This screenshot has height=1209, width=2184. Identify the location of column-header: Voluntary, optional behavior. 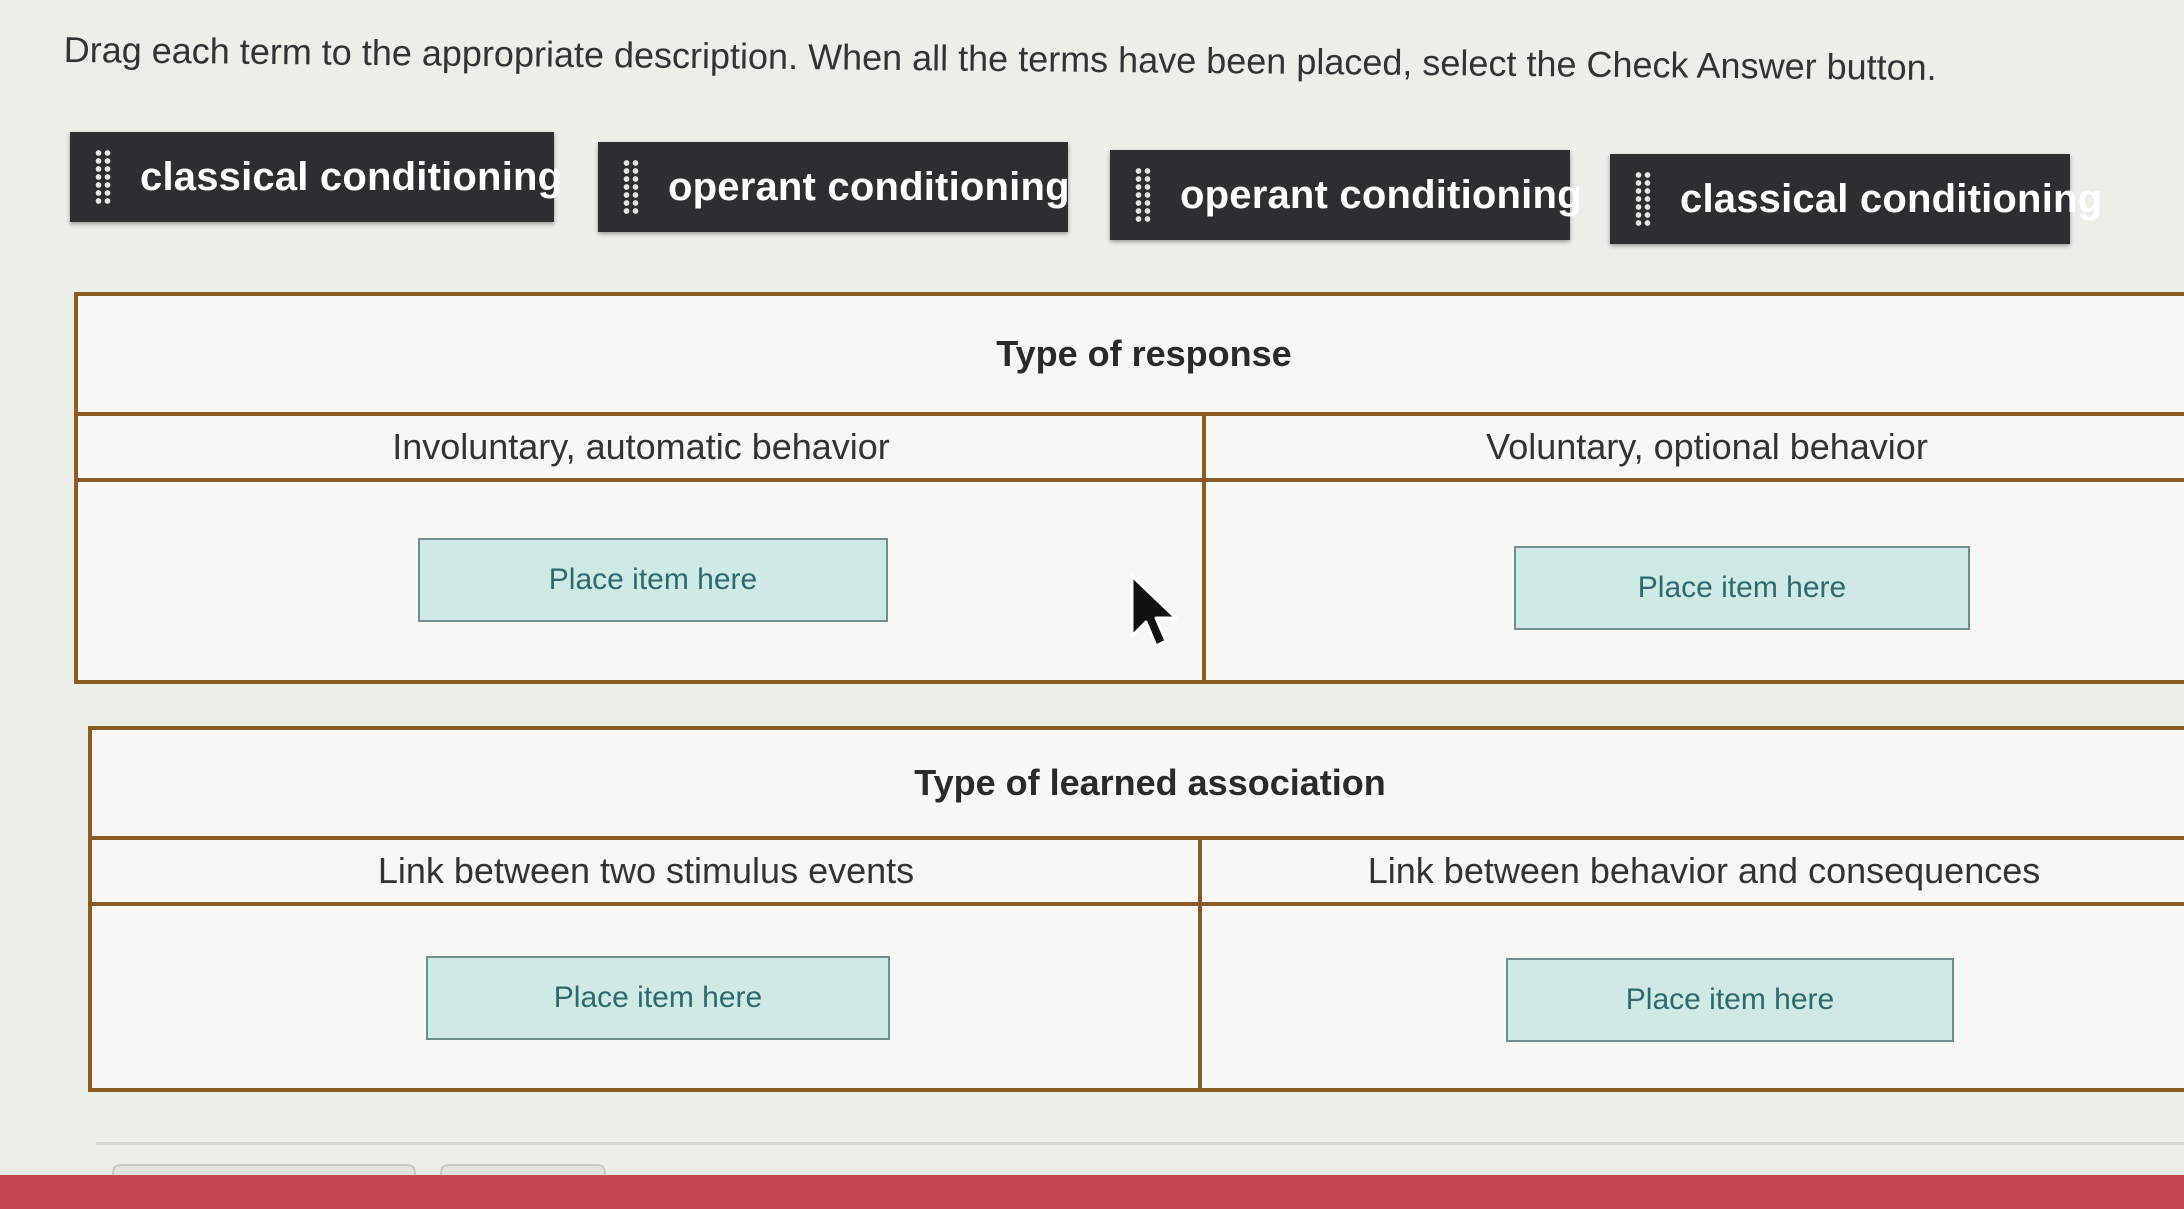
(1694, 449).